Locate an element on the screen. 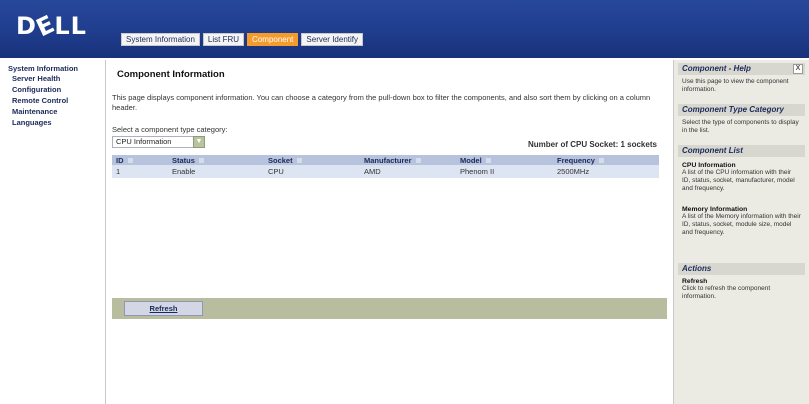 The width and height of the screenshot is (809, 404). help-section-component-list: Component List is located at coordinates (741, 151).